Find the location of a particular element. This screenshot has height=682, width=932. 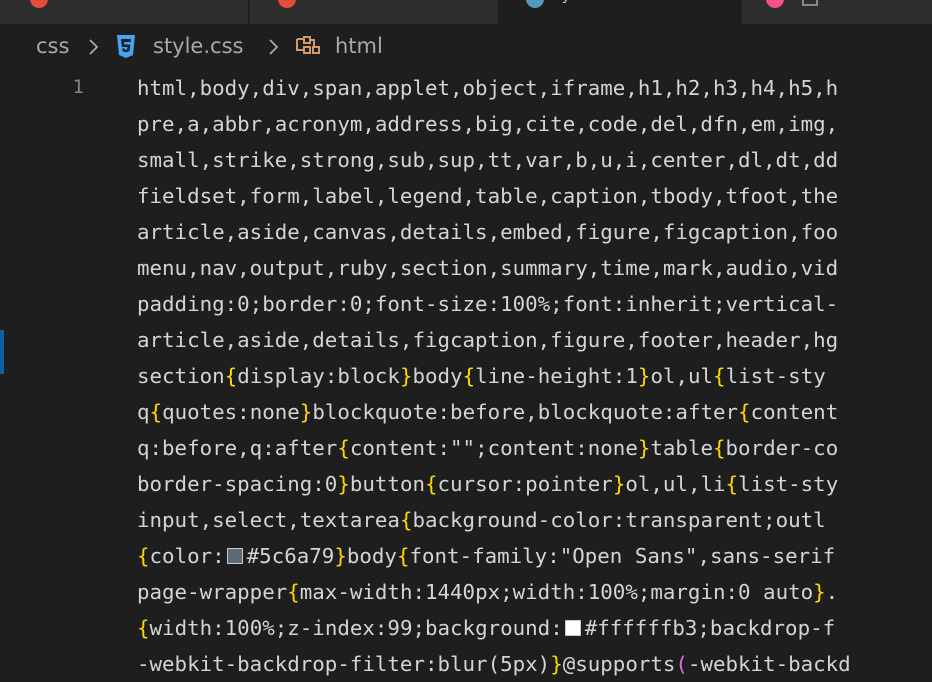

breadcrumb-symbol: html is located at coordinates (359, 46).